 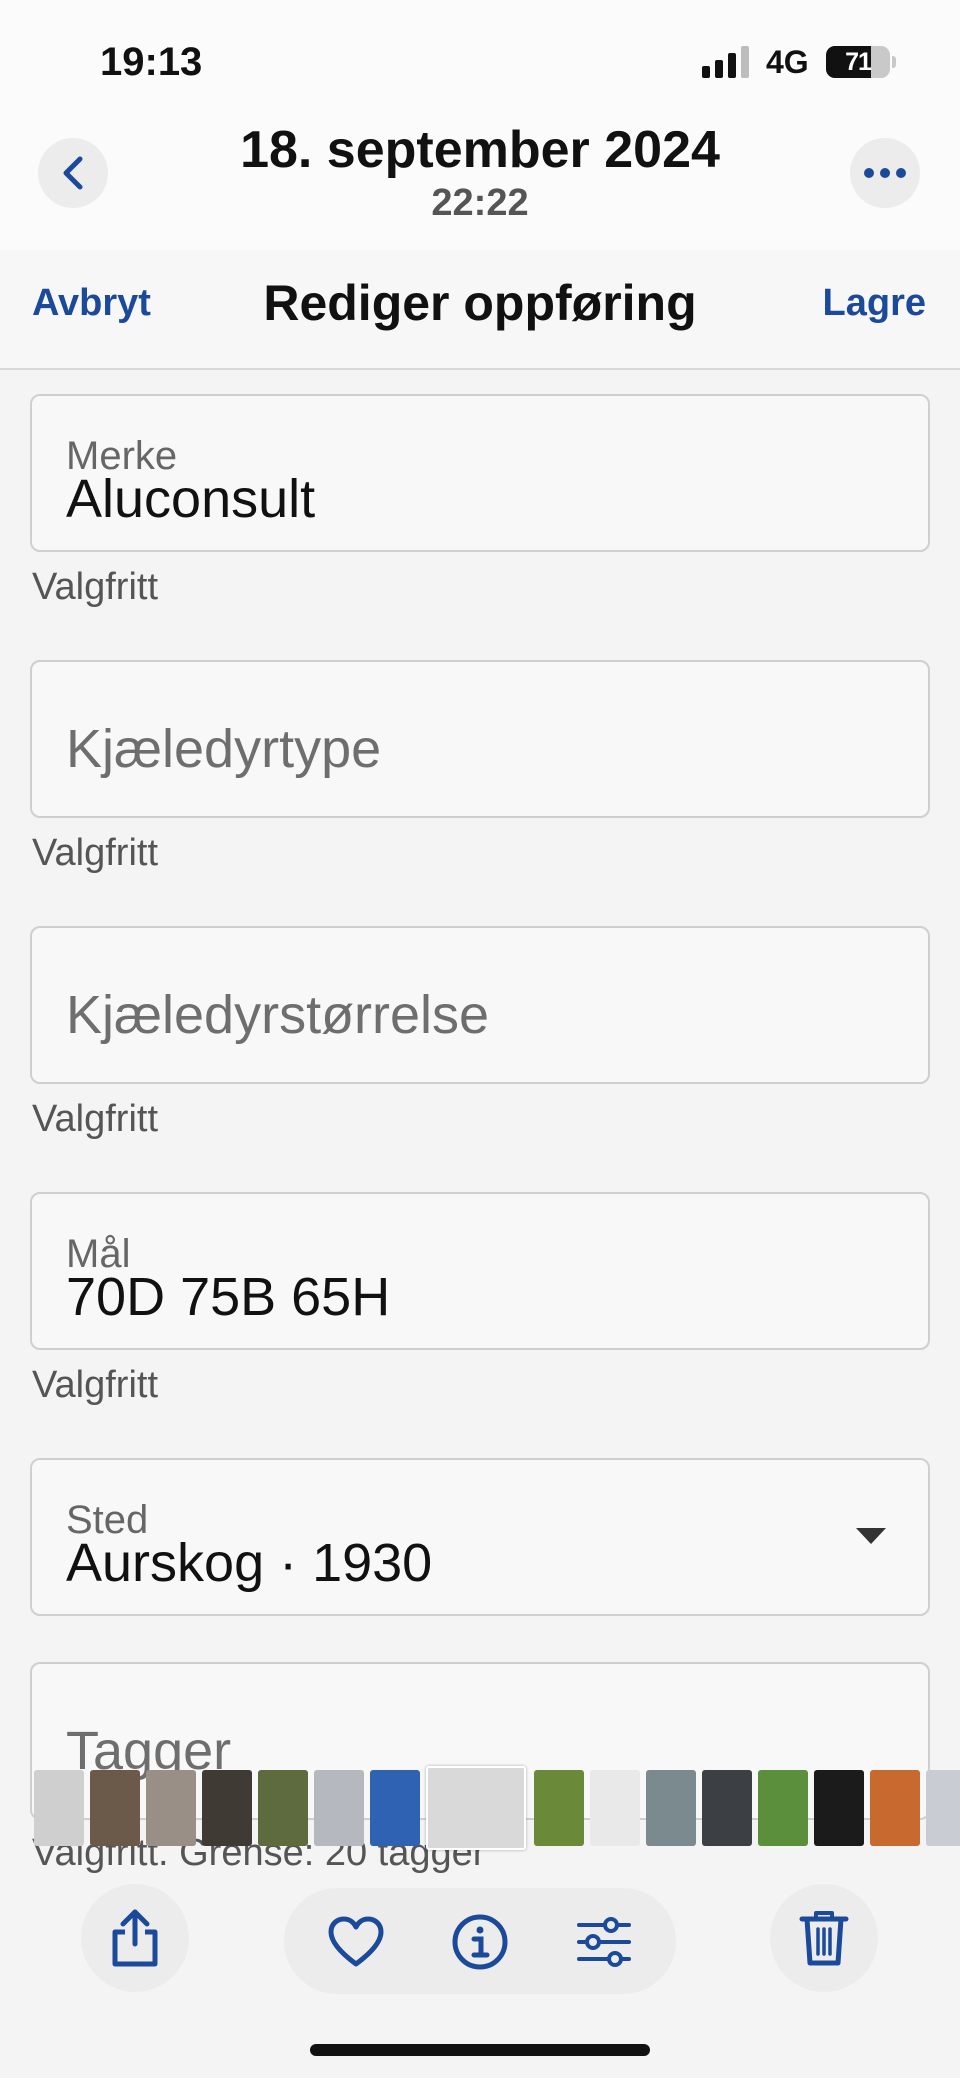 What do you see at coordinates (480, 1537) in the screenshot?
I see `location-field: Sted Aurskog · 1930` at bounding box center [480, 1537].